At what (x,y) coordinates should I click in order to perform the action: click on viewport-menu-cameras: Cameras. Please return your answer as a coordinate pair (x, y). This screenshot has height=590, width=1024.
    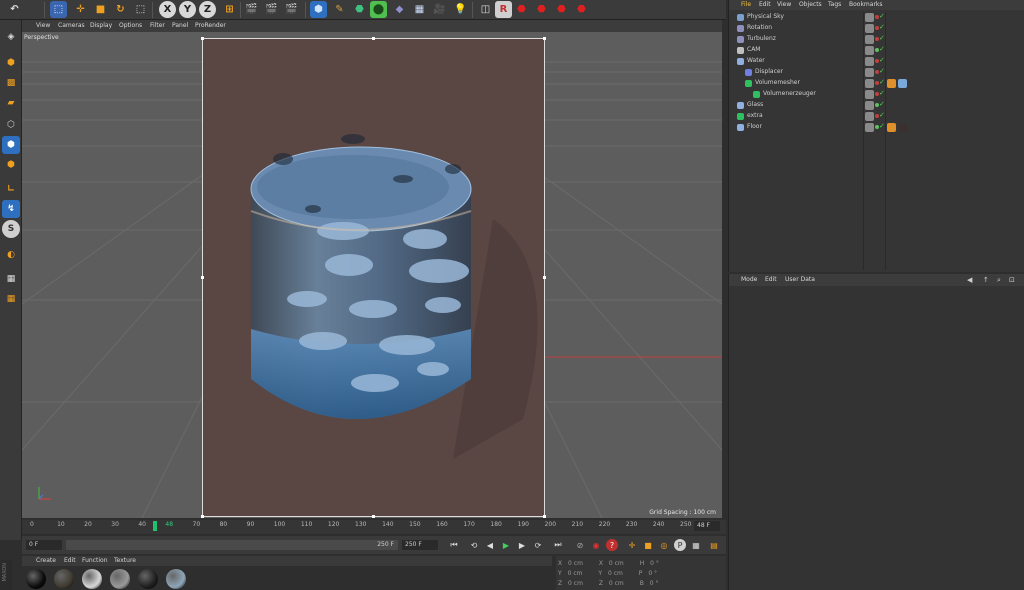
    Looking at the image, I should click on (71, 25).